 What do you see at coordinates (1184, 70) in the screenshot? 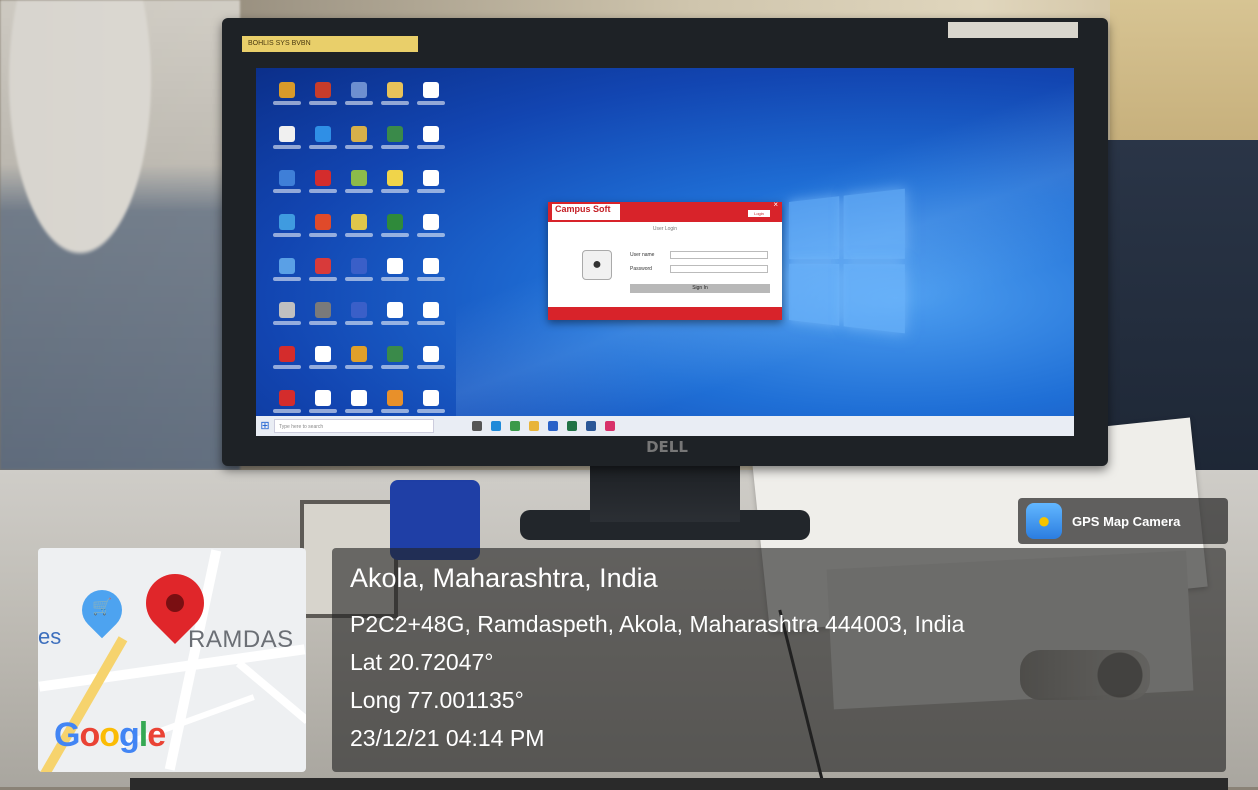
I see `door` at bounding box center [1184, 70].